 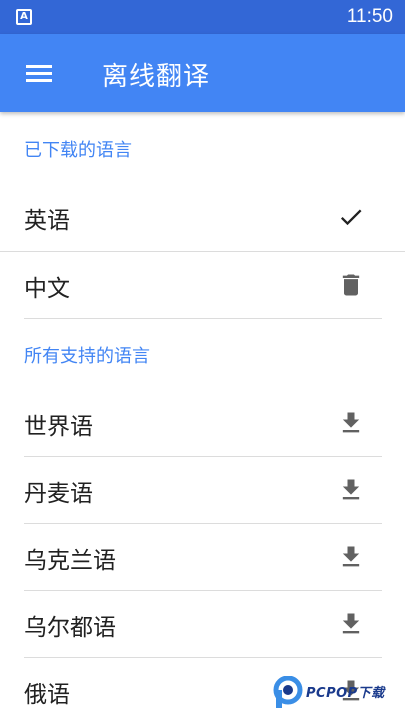 What do you see at coordinates (156, 77) in the screenshot?
I see `page-title: 离线翻译` at bounding box center [156, 77].